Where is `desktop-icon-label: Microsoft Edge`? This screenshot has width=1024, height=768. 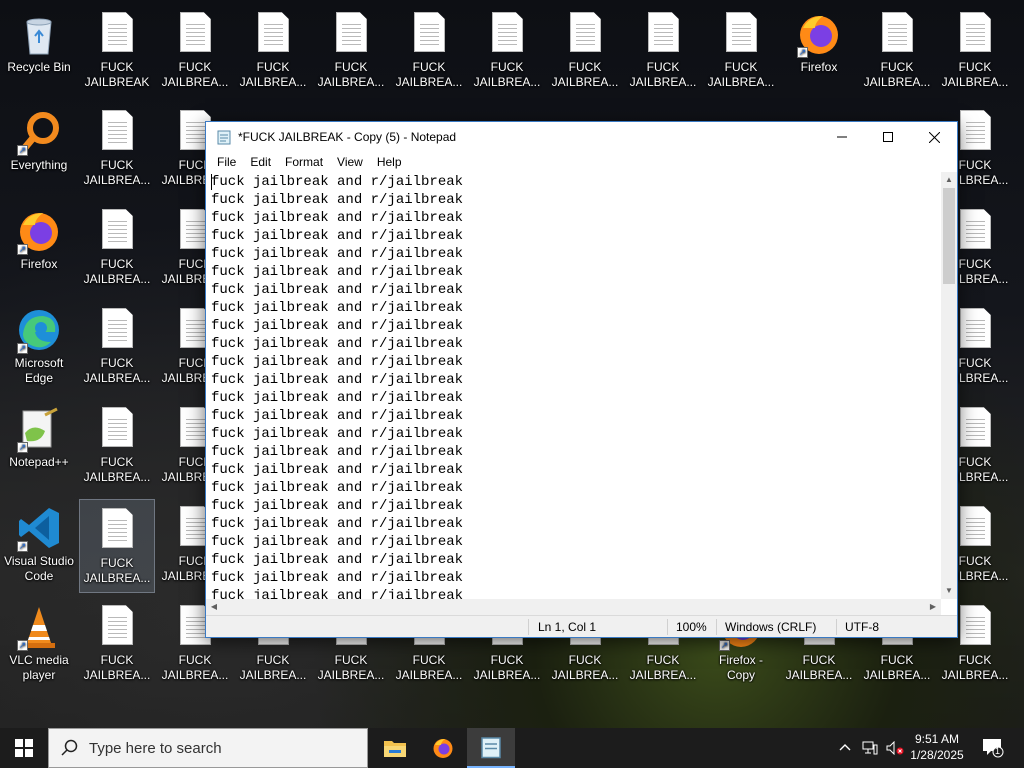 desktop-icon-label: Microsoft Edge is located at coordinates (39, 370).